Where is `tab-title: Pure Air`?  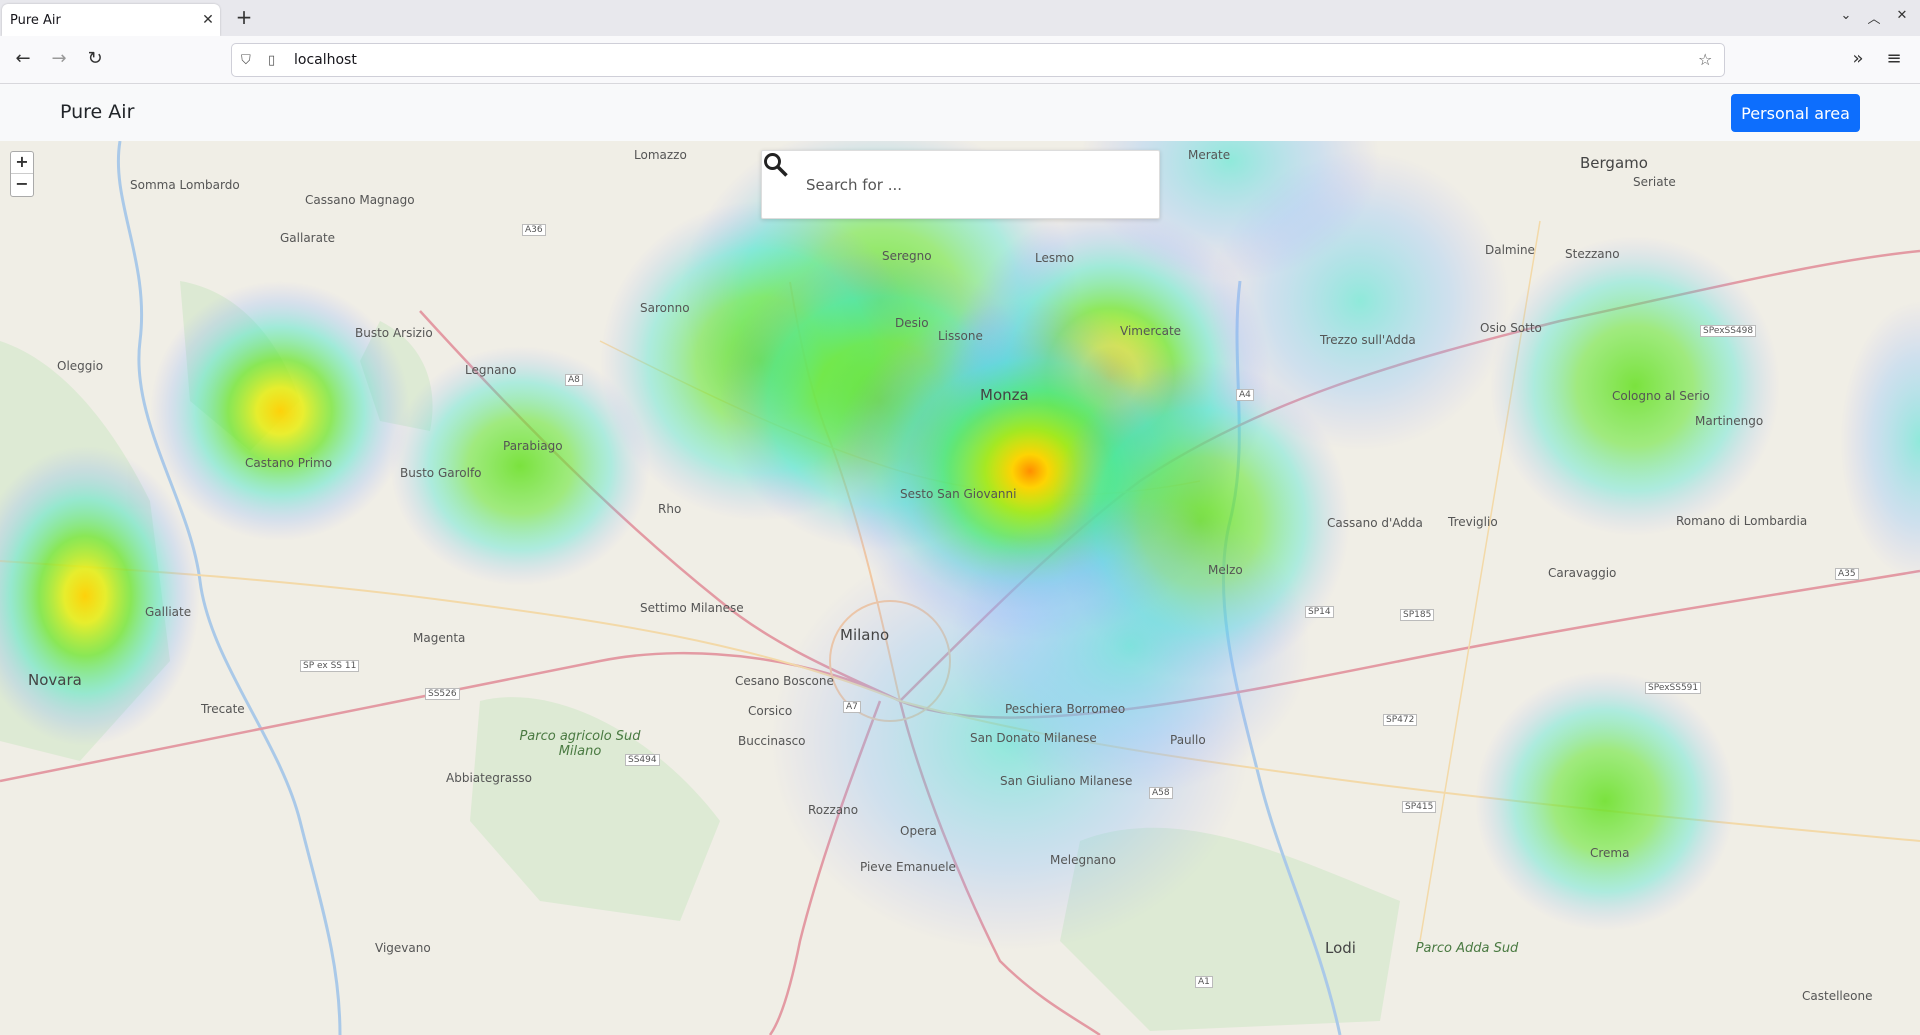
tab-title: Pure Air is located at coordinates (35, 20).